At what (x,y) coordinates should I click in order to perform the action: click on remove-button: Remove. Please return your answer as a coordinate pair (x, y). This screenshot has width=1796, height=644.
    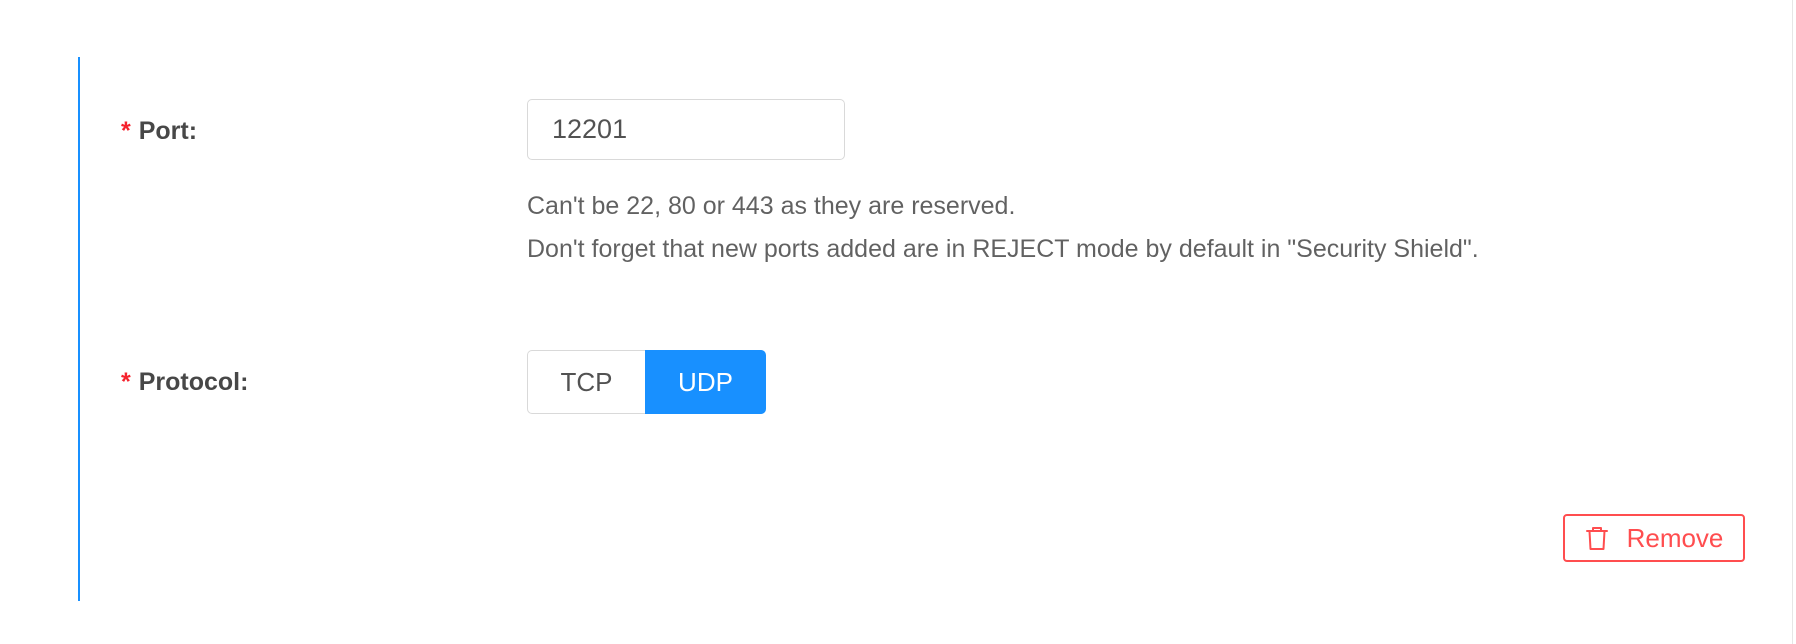
    Looking at the image, I should click on (1654, 538).